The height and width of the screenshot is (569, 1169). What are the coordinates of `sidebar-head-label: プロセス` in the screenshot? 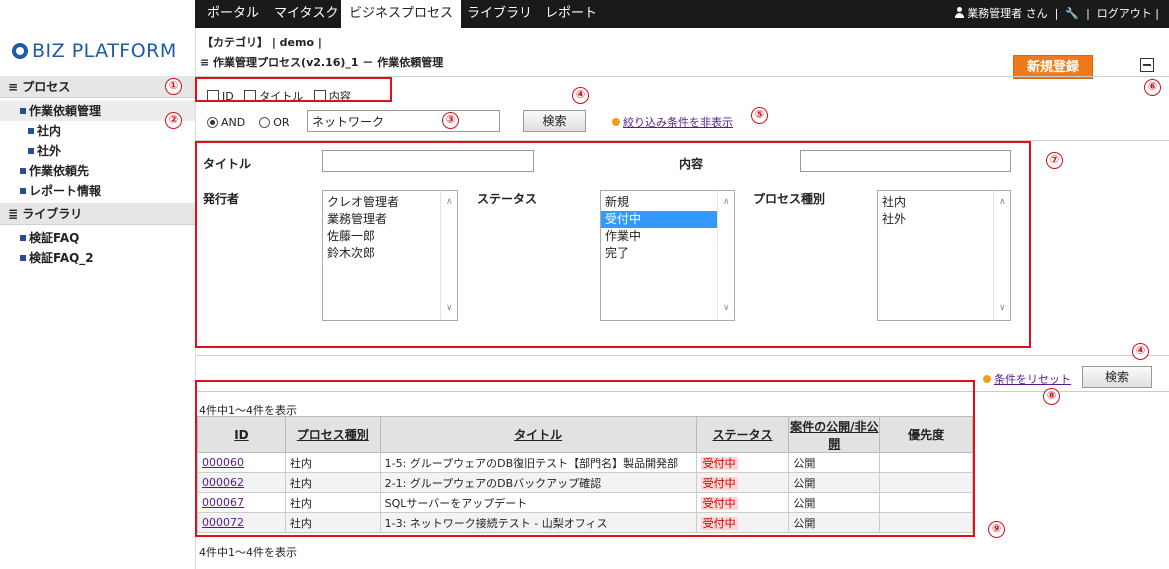 It's located at (46, 87).